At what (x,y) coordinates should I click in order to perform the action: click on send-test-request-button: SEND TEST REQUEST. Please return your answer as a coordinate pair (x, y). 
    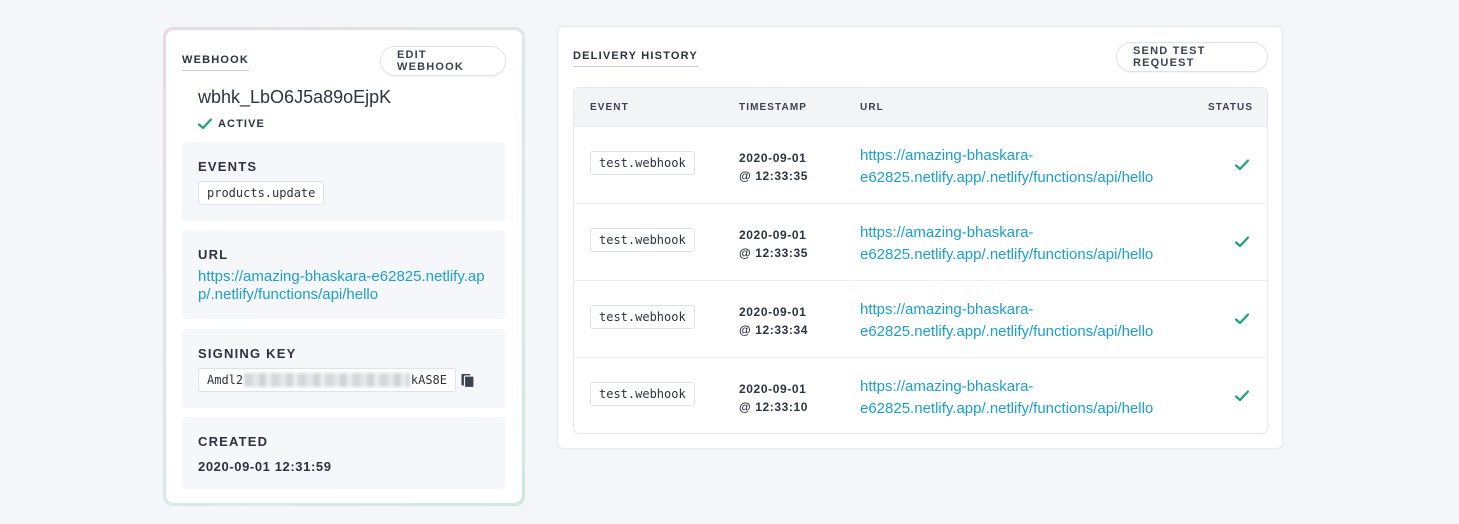
    Looking at the image, I should click on (1192, 57).